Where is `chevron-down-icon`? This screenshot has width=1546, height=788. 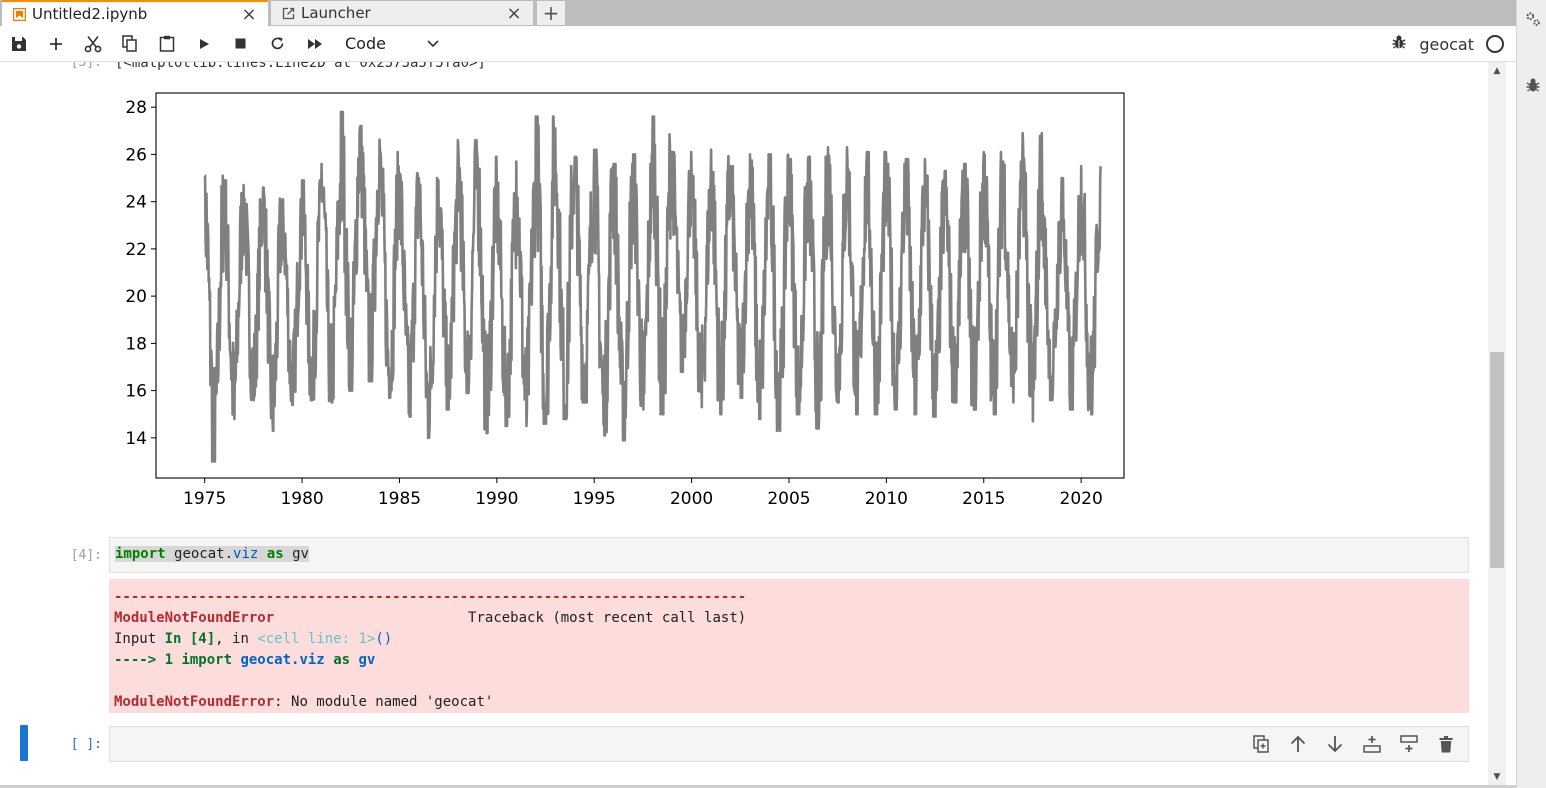
chevron-down-icon is located at coordinates (433, 43).